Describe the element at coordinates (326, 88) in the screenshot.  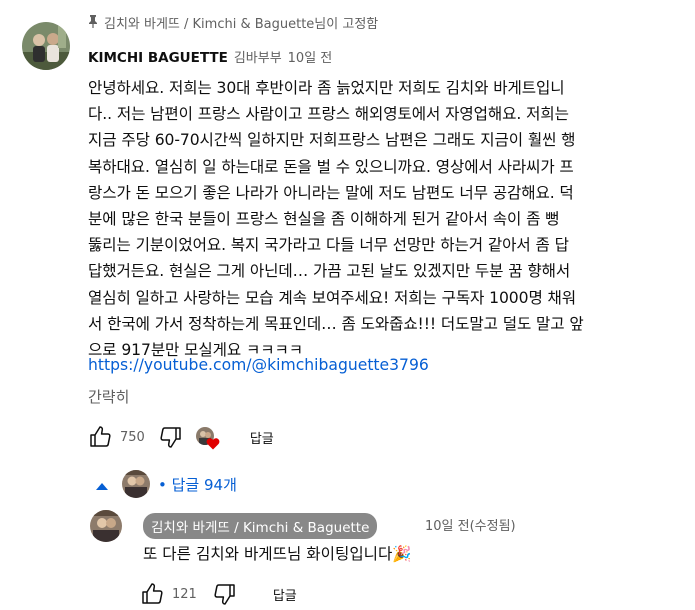
I see `comment-line: 안녕하세요. 저희는 30대 후반이라 좀 늙었지만 저희도 김치와 바게트입니` at that location.